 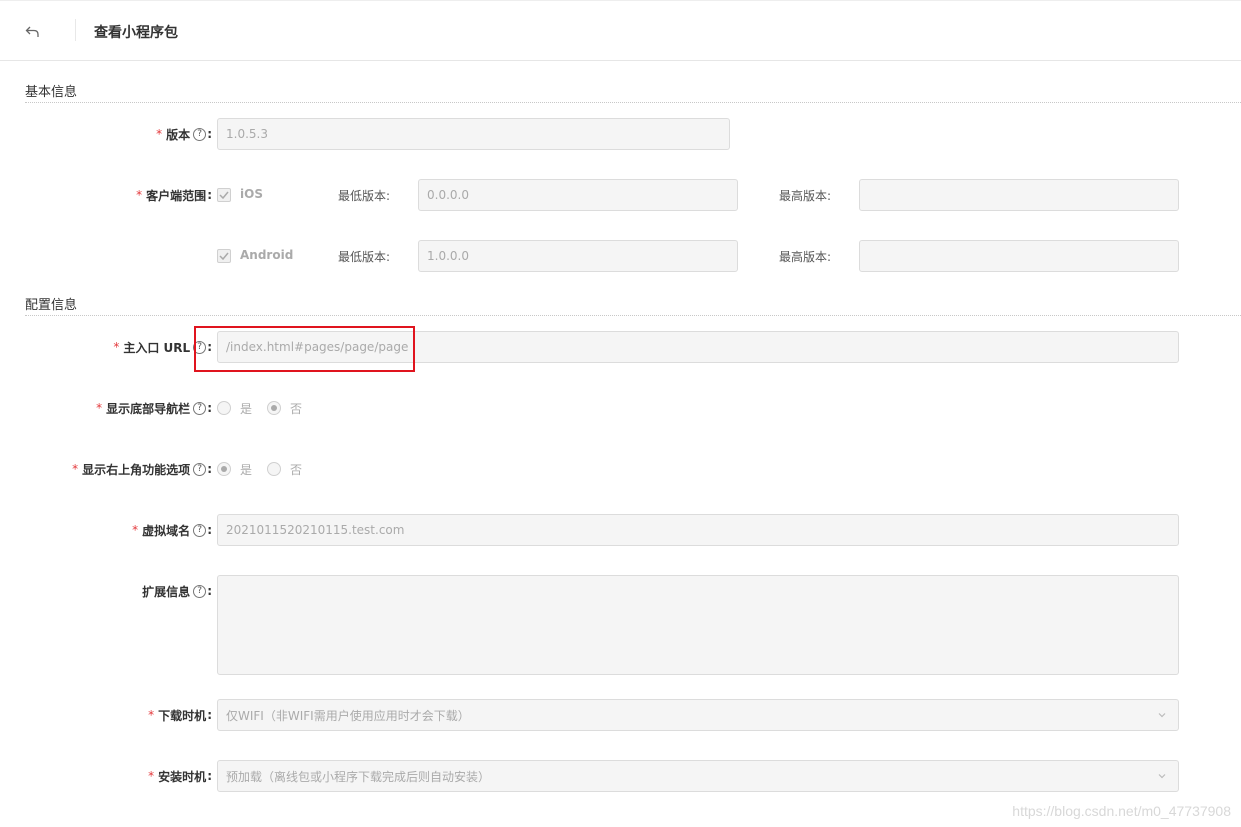 I want to click on ios-min-version-label: 最低版本:, so click(x=364, y=196).